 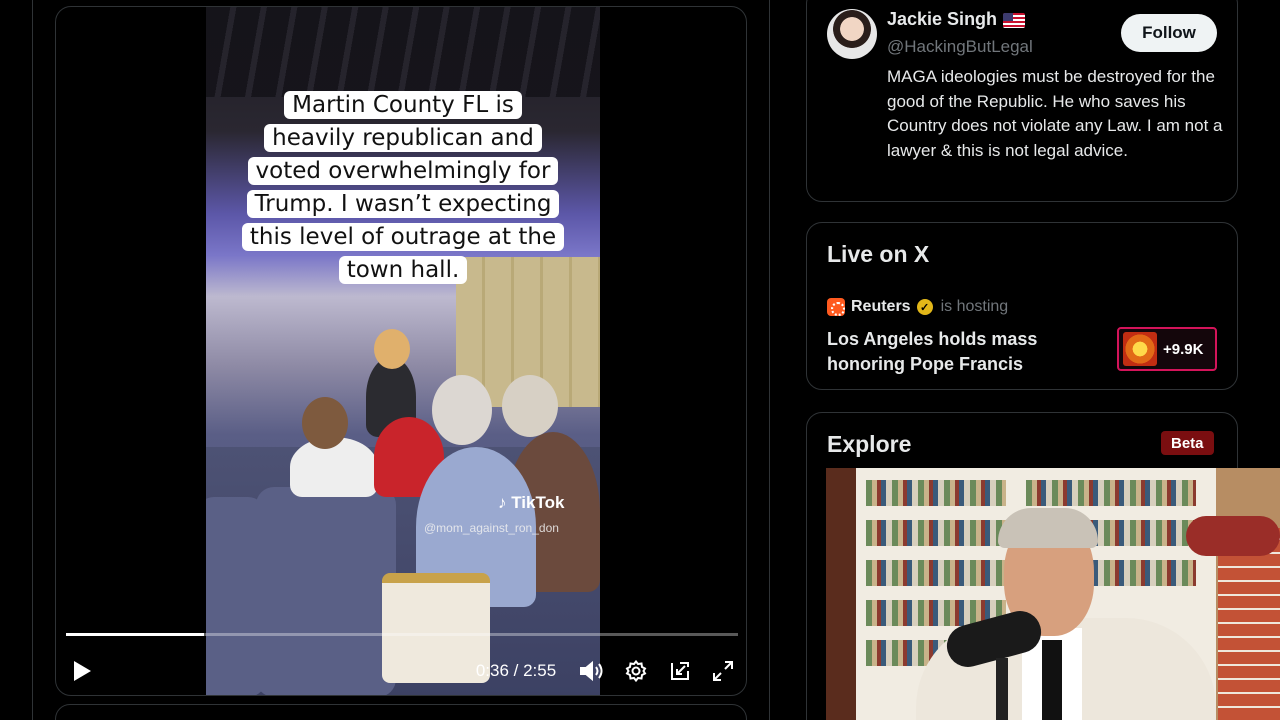 I want to click on expand-icon, so click(x=723, y=671).